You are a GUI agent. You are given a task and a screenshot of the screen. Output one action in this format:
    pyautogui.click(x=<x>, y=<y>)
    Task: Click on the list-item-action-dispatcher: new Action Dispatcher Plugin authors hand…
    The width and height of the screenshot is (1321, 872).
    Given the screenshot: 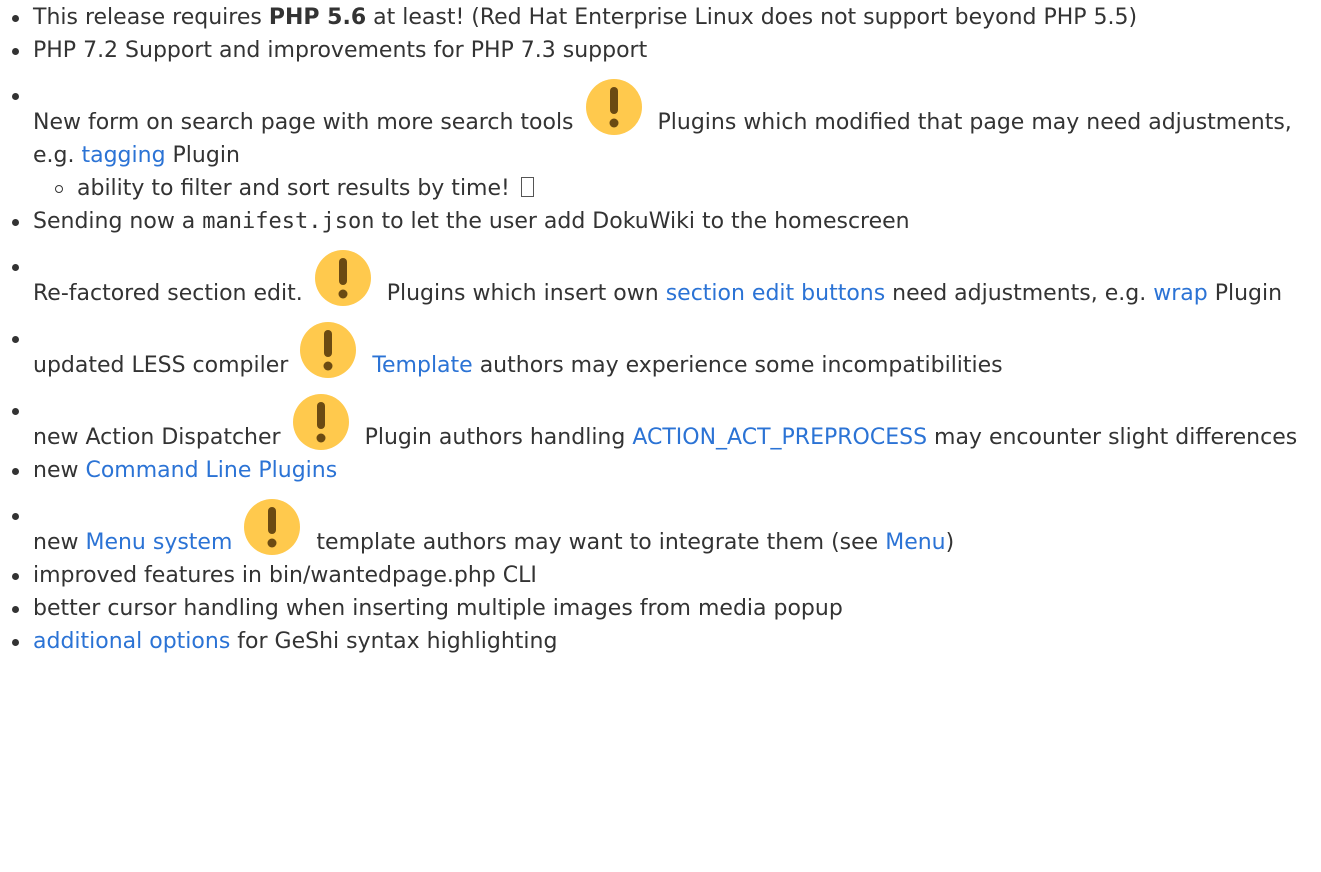 What is the action you would take?
    pyautogui.click(x=660, y=424)
    